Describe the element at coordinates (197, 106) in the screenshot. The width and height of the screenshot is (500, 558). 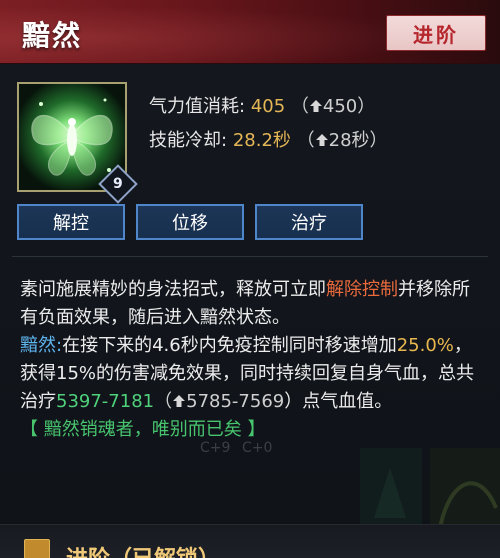
I see `cost-label: 气力值消耗:` at that location.